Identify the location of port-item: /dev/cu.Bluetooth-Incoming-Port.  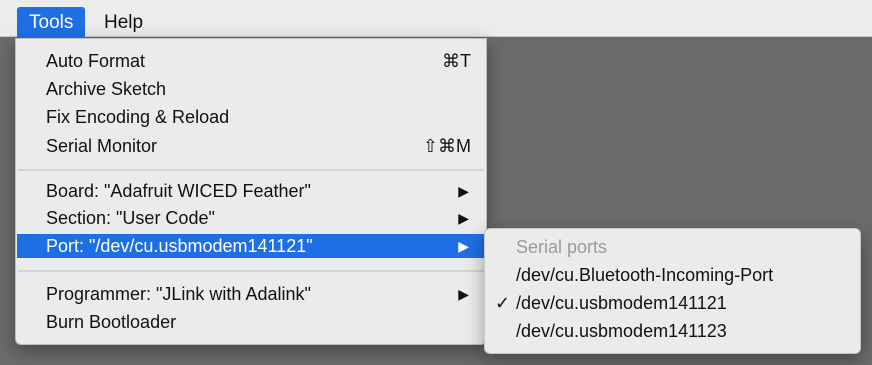
(672, 275).